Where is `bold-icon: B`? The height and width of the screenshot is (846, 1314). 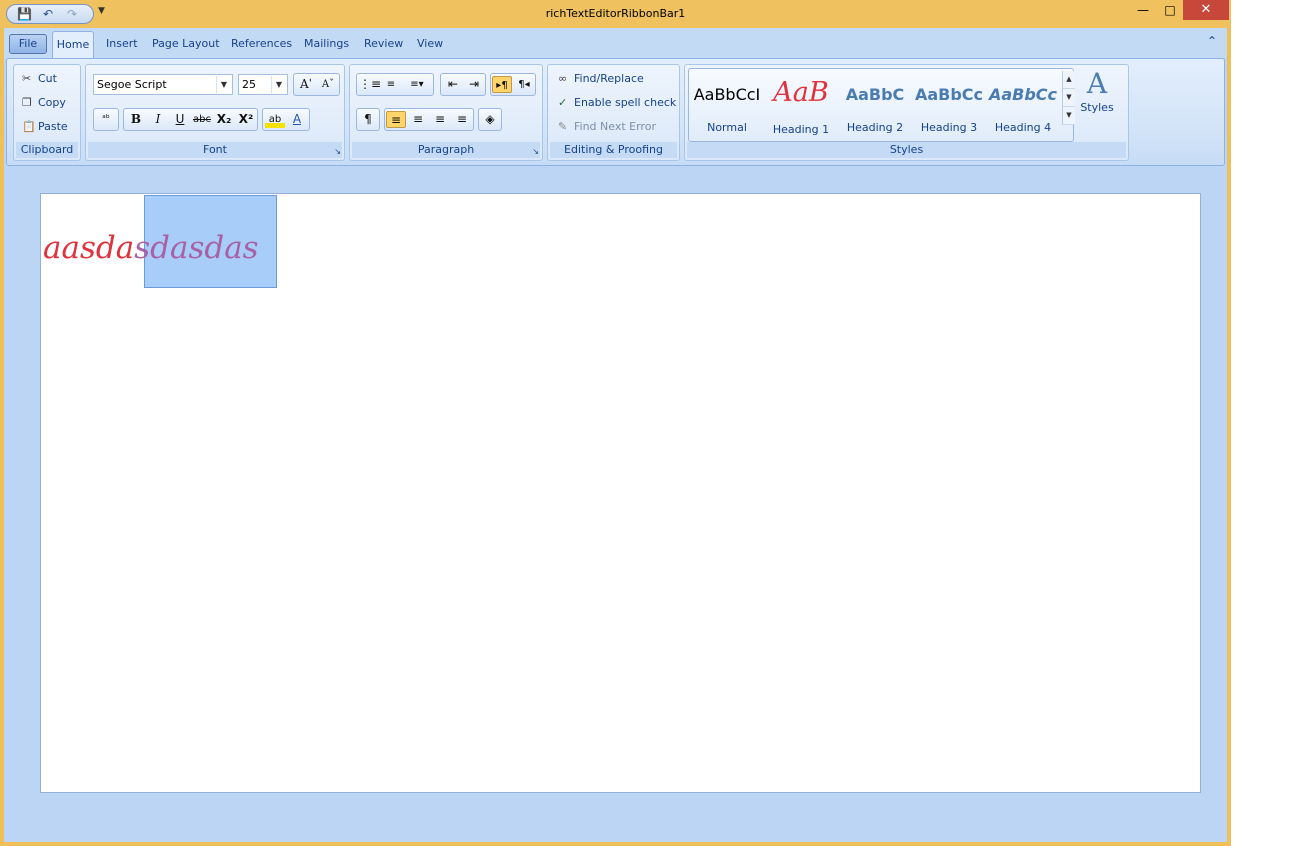
bold-icon: B is located at coordinates (136, 119).